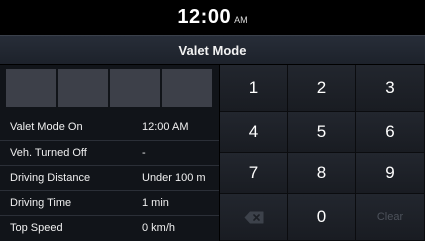 The width and height of the screenshot is (425, 241). What do you see at coordinates (109, 202) in the screenshot?
I see `info-row-driving-time: Driving Time 1 min` at bounding box center [109, 202].